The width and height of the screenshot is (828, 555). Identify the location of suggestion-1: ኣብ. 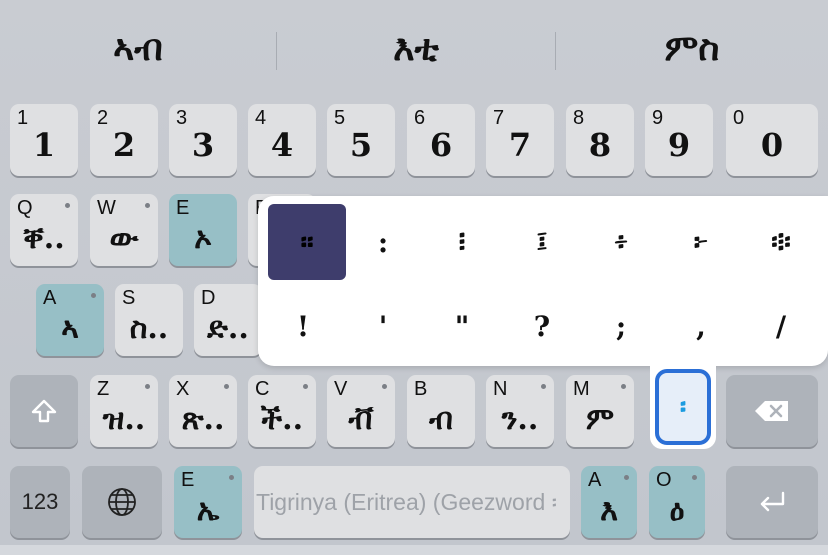
(138, 48).